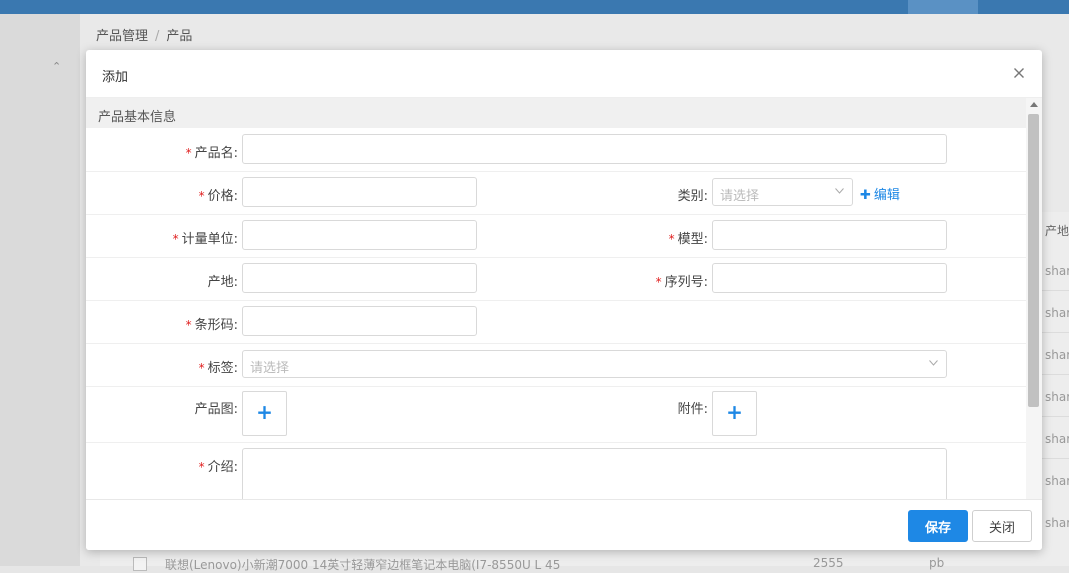  Describe the element at coordinates (1034, 104) in the screenshot. I see `scroll-up-arrow-icon` at that location.